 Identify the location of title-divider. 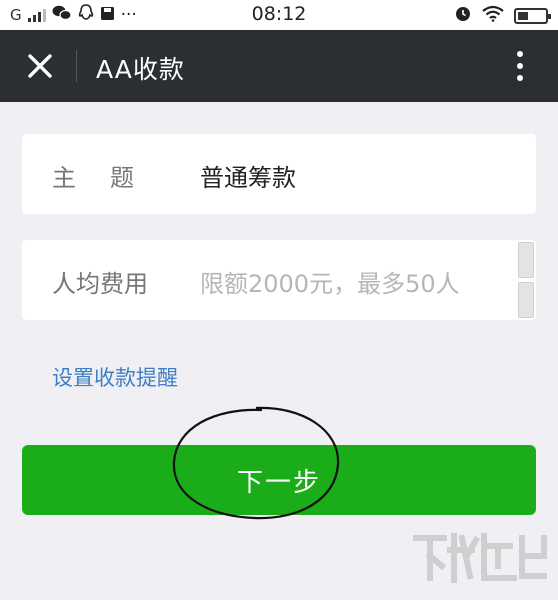
(76, 66).